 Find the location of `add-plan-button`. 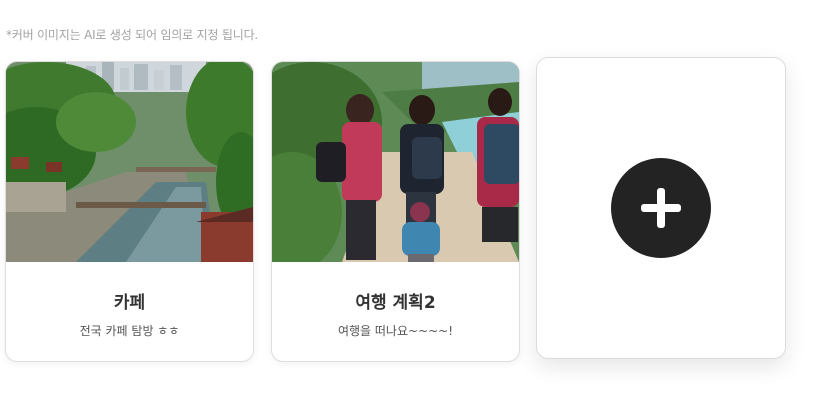

add-plan-button is located at coordinates (661, 208).